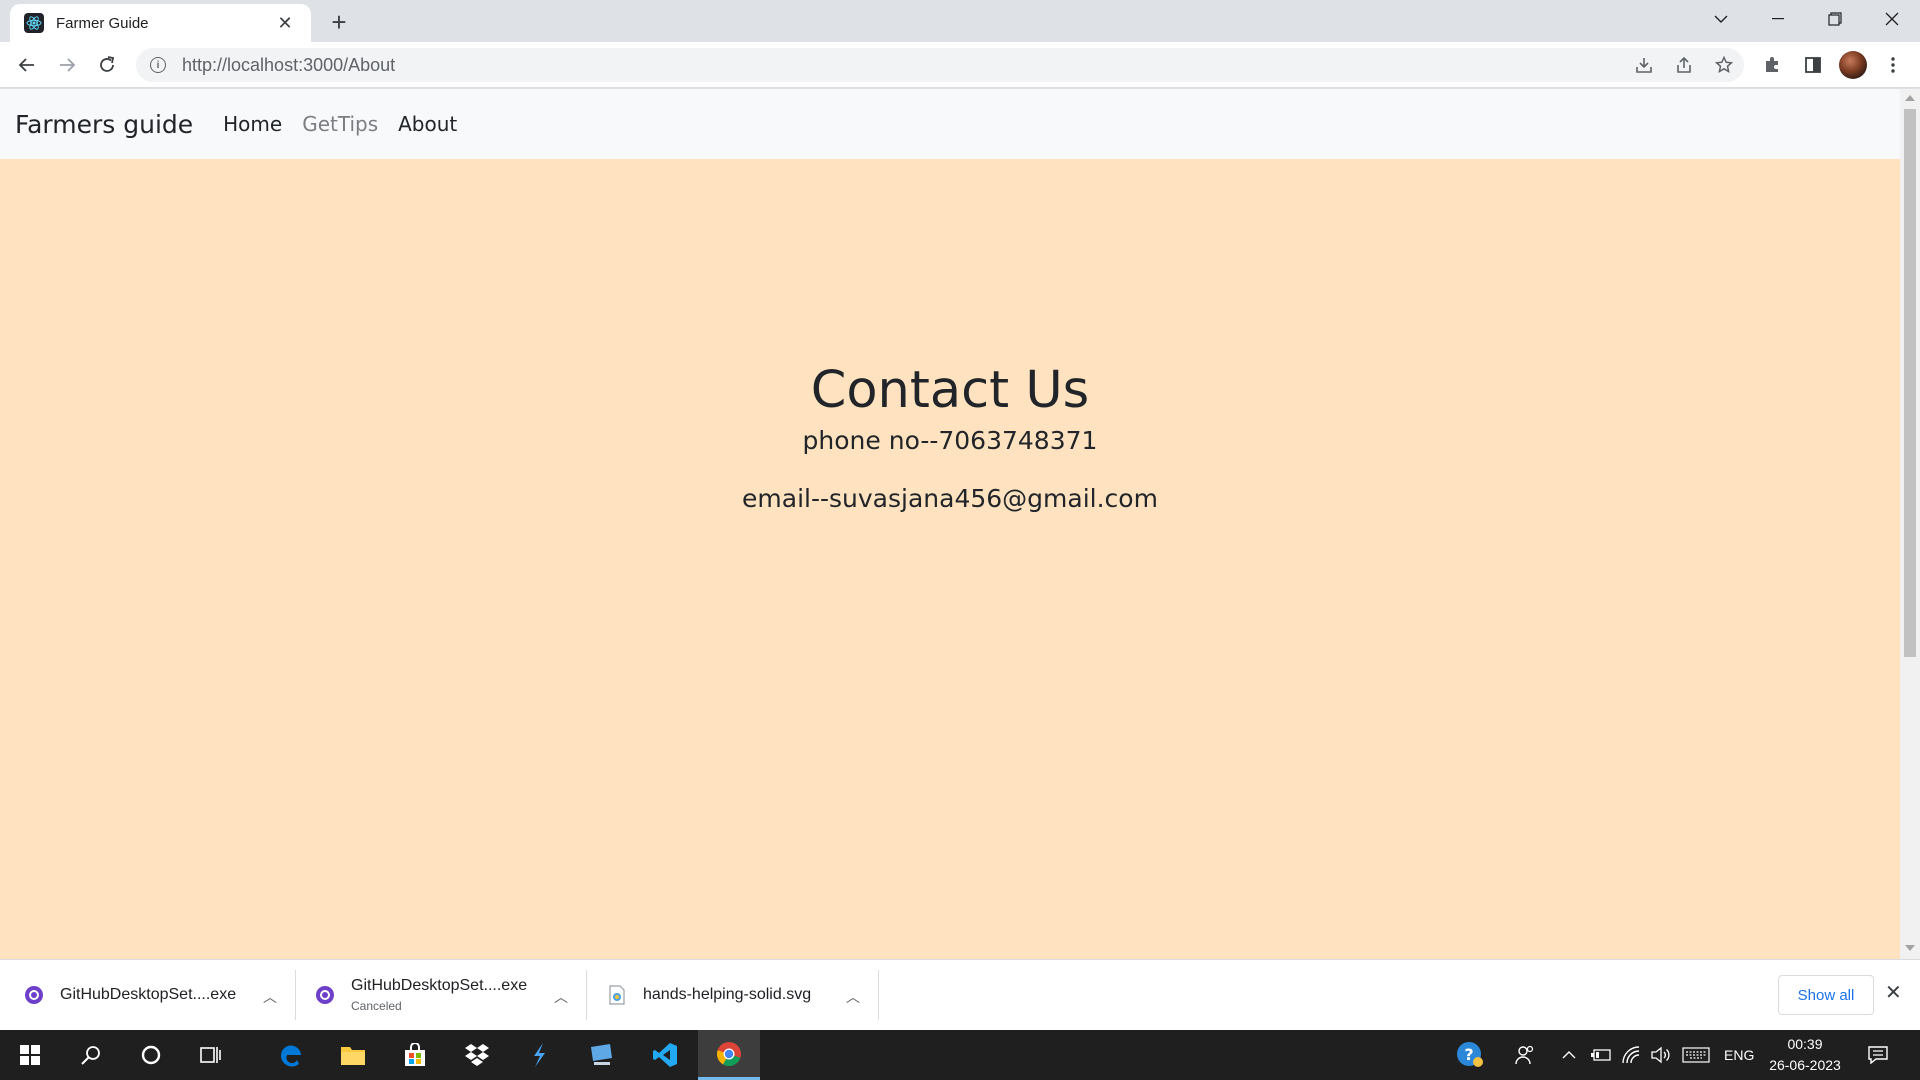  Describe the element at coordinates (1739, 1055) in the screenshot. I see `language-indicator: ENG` at that location.